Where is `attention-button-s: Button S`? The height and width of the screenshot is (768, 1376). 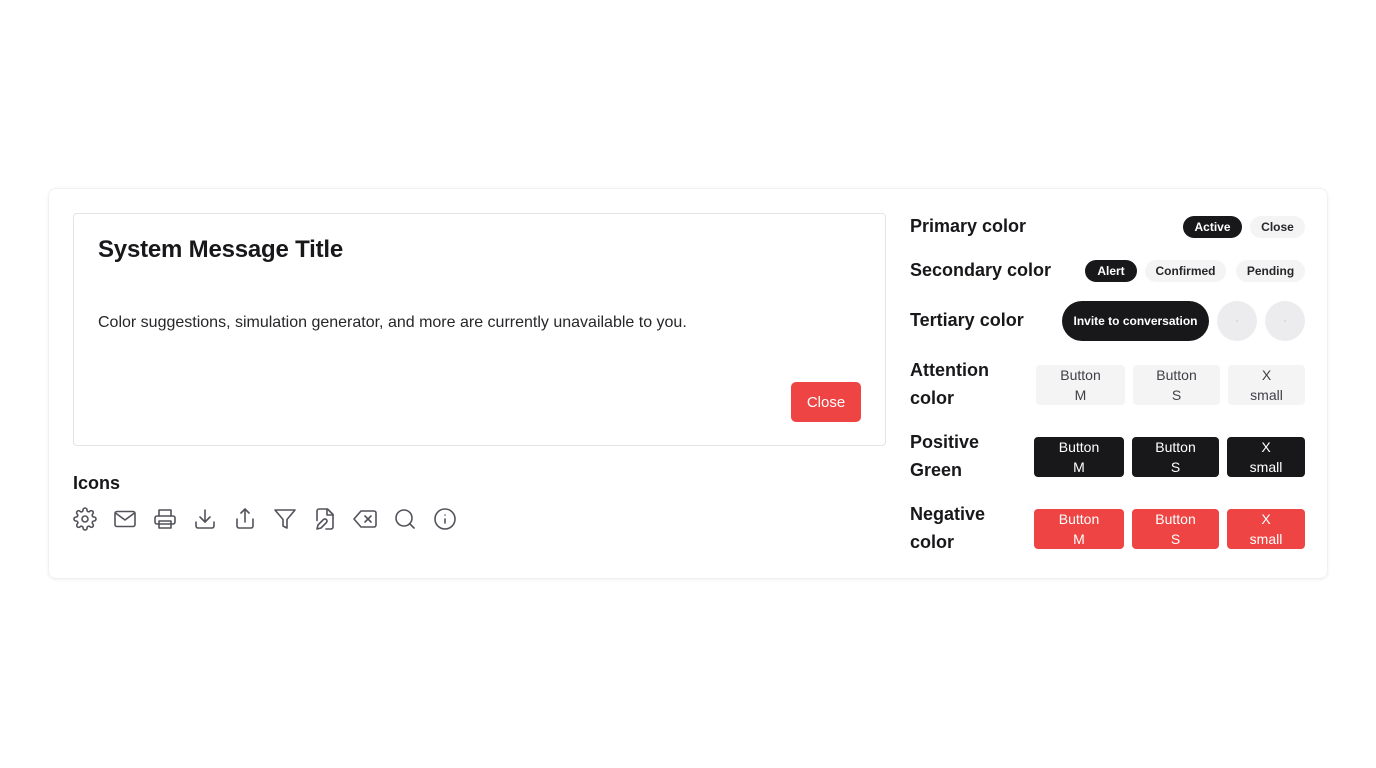
attention-button-s: Button S is located at coordinates (1176, 385).